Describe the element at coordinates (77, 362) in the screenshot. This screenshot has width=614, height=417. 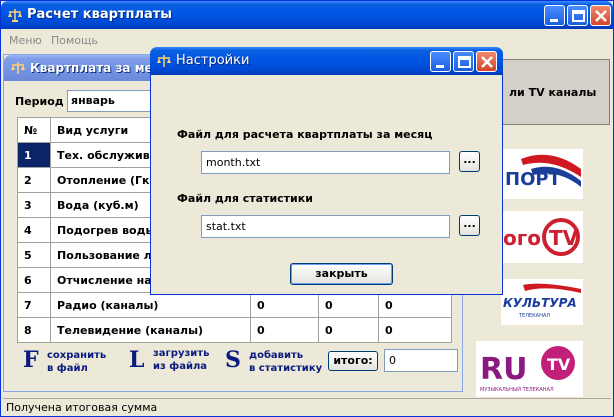
I see `hotkey-save-label: сохранить в файл` at that location.